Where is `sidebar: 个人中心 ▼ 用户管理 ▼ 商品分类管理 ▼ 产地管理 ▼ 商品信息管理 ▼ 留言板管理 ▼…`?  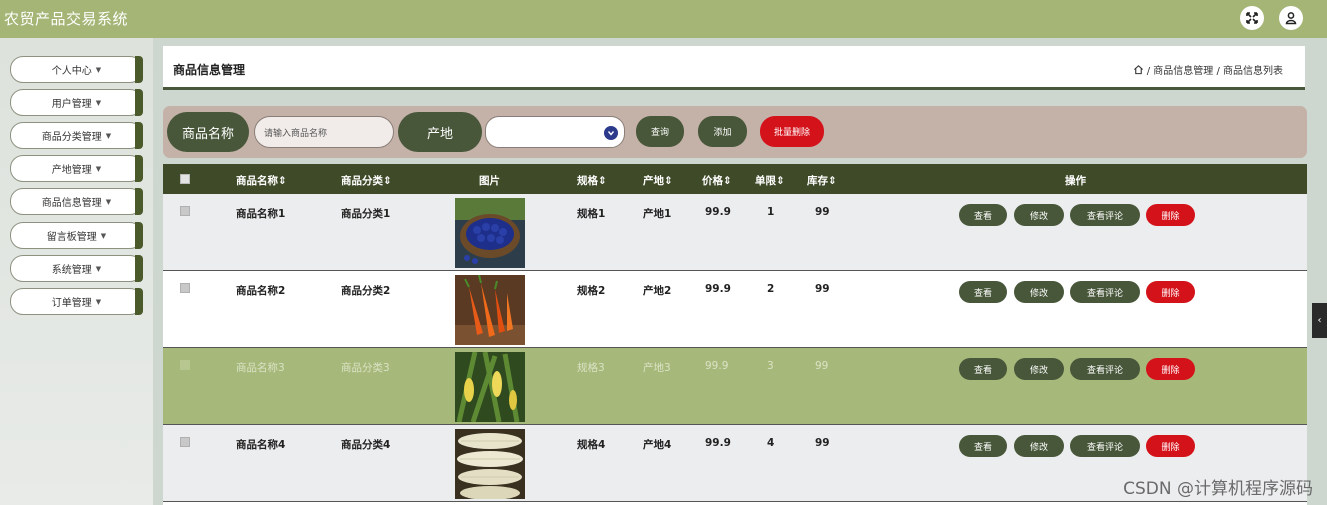 sidebar: 个人中心 ▼ 用户管理 ▼ 商品分类管理 ▼ 产地管理 ▼ 商品信息管理 ▼ 留言板管理 ▼… is located at coordinates (76, 271).